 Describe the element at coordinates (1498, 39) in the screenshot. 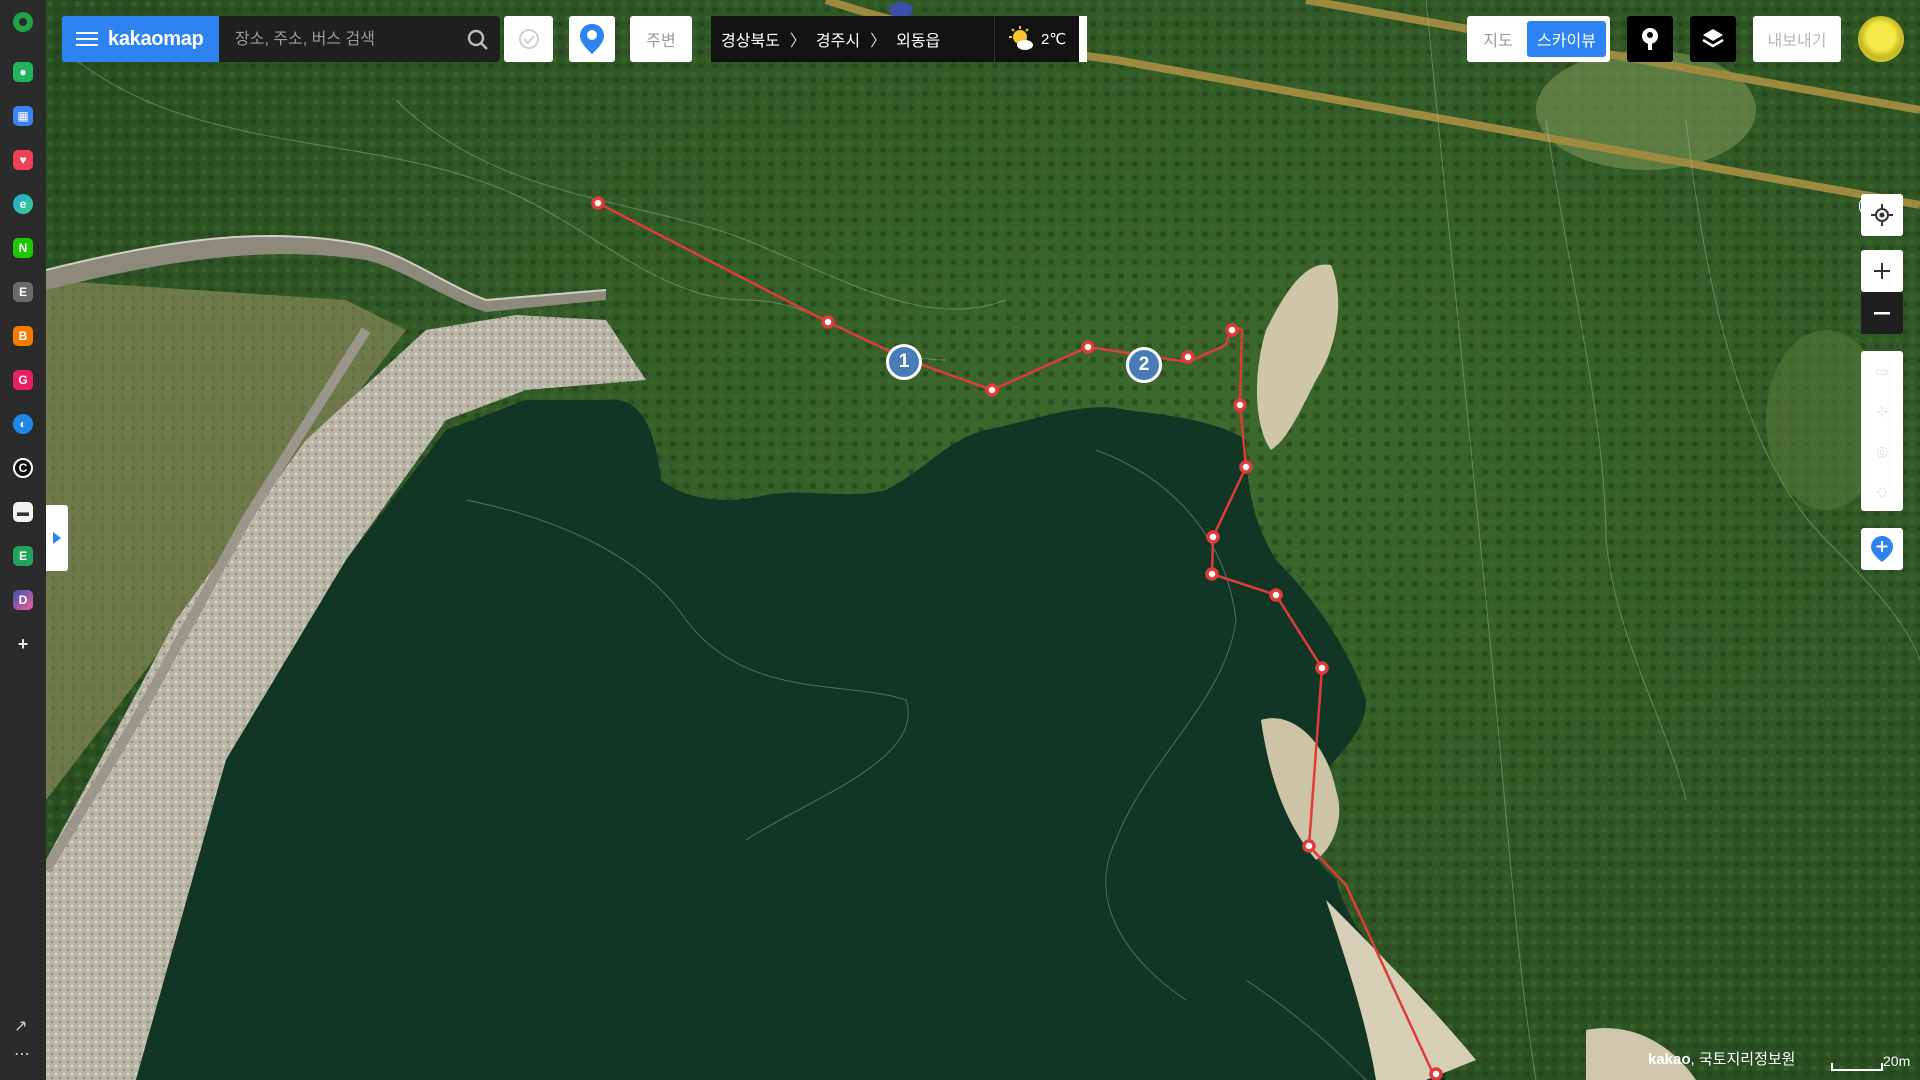

I see `map-mode-button: 지도` at that location.